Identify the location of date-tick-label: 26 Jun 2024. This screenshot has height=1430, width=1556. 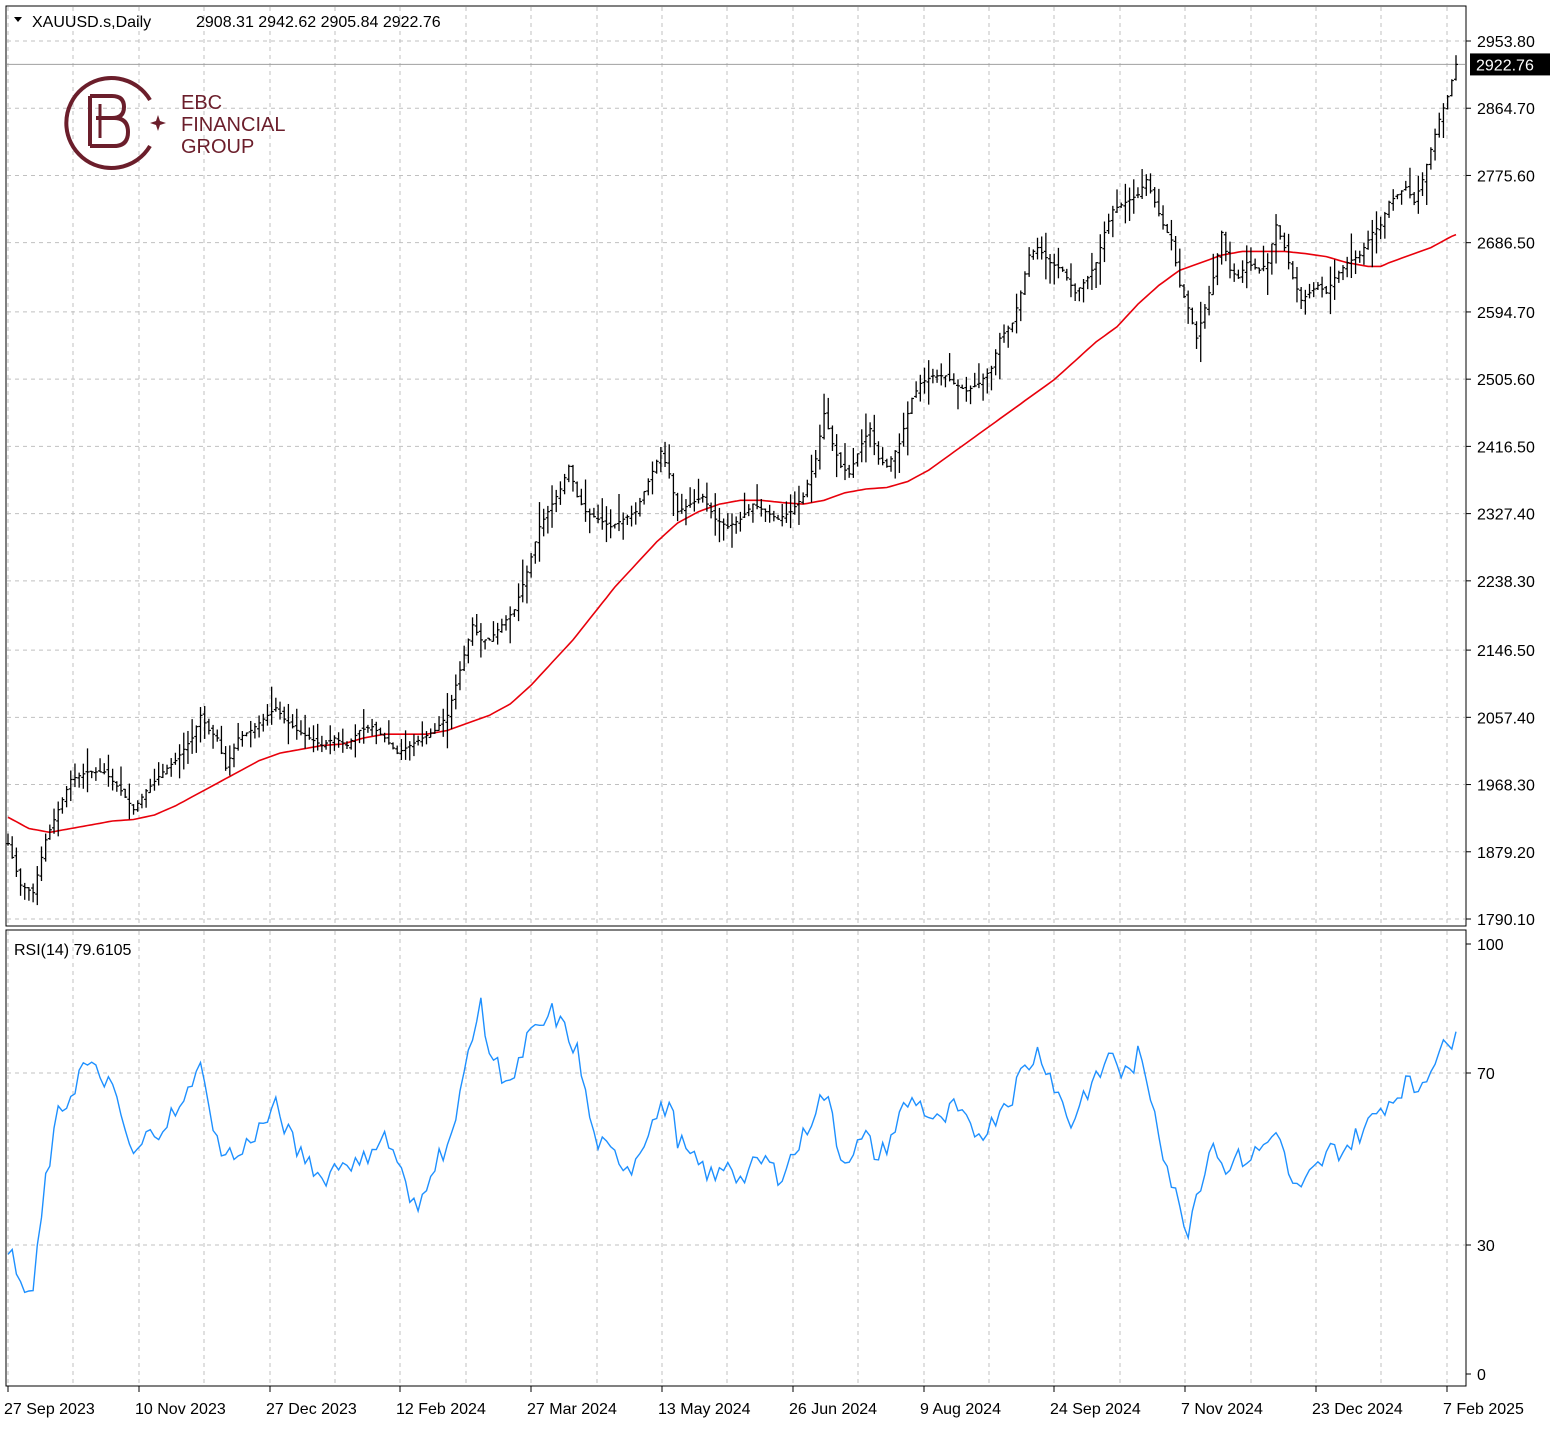
(833, 1409).